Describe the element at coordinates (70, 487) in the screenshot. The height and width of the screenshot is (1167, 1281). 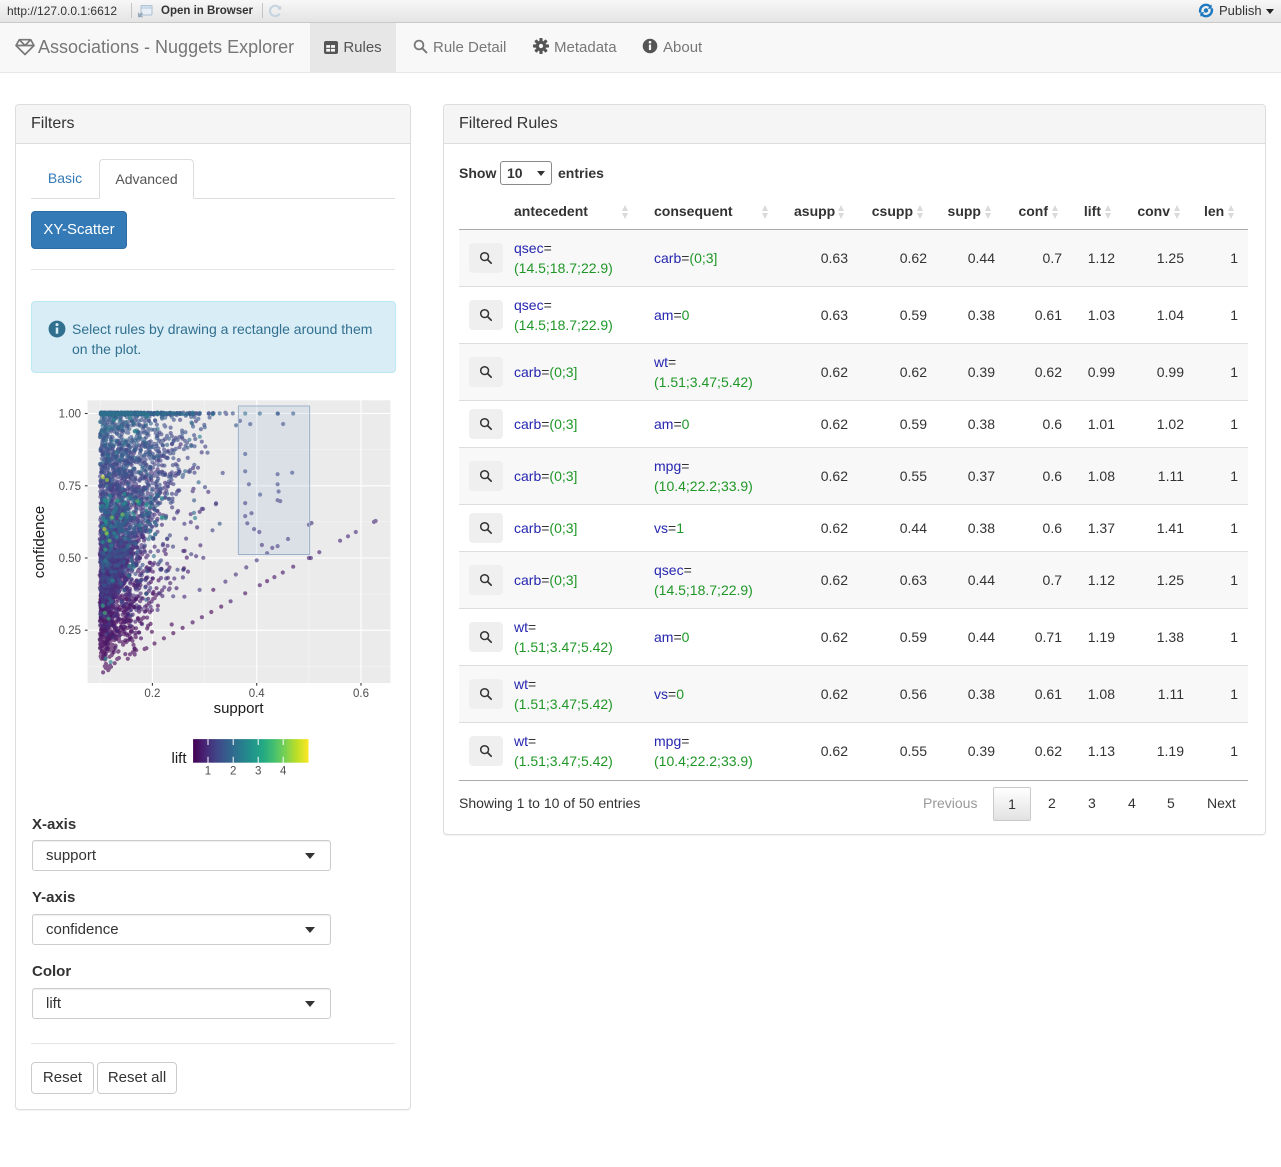
I see `svg-text: 0.75` at that location.